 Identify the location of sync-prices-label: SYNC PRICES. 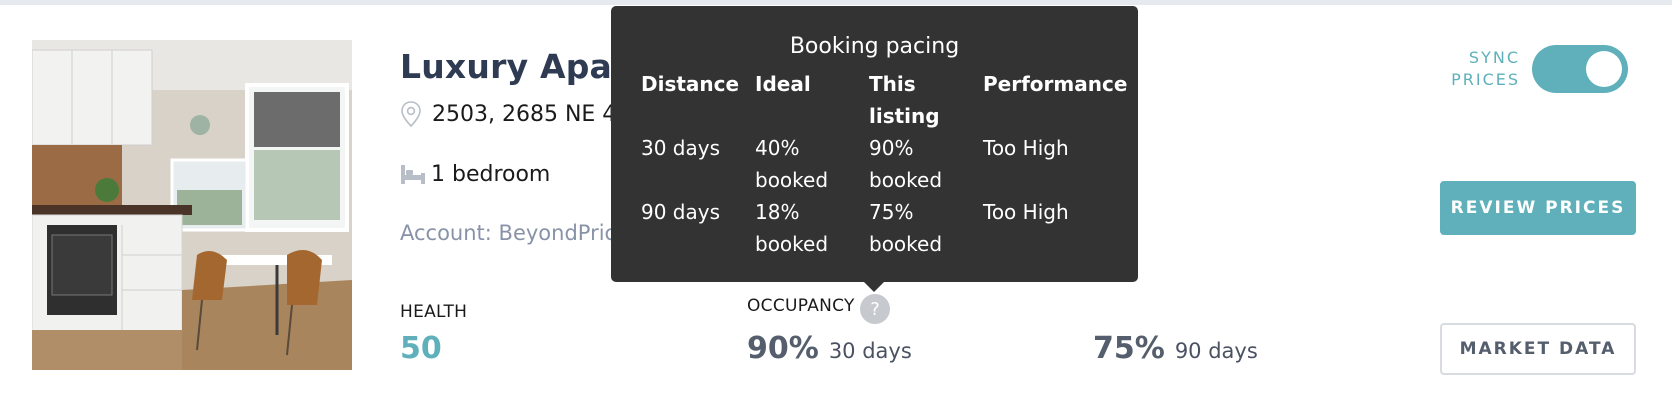
(1480, 69).